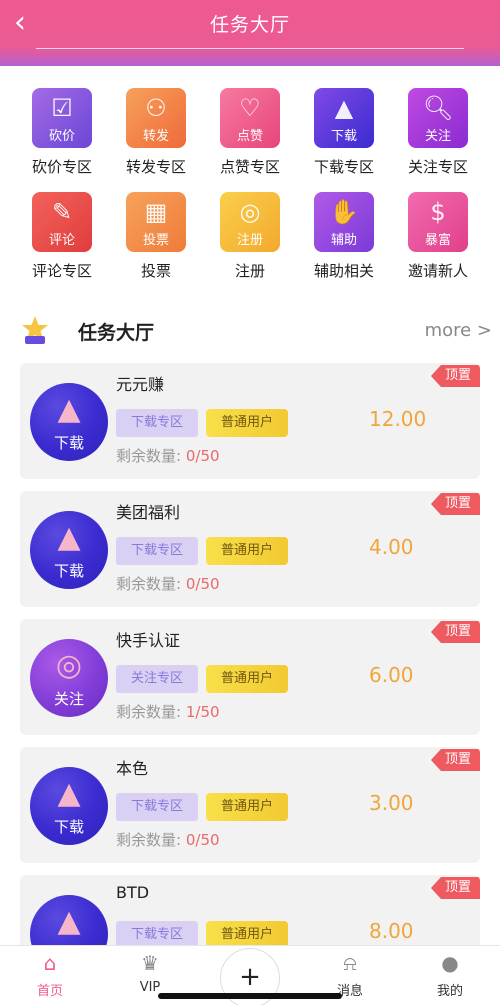  I want to click on bell-icon: ⍾, so click(350, 963).